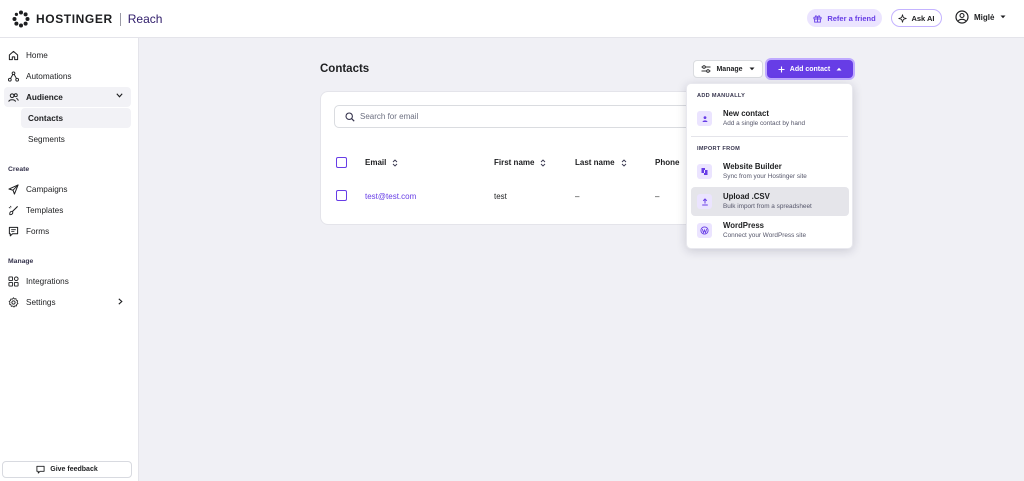 The width and height of the screenshot is (1024, 481). I want to click on sidebar-item-label: Settings, so click(41, 302).